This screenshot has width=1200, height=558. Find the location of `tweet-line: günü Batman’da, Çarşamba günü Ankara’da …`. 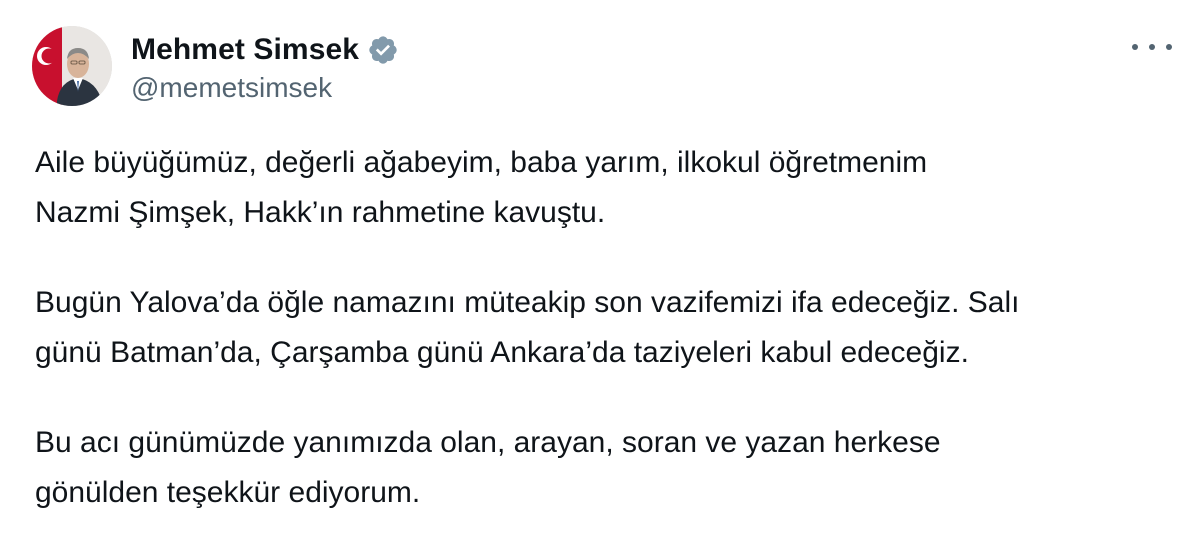

tweet-line: günü Batman’da, Çarşamba günü Ankara’da … is located at coordinates (502, 352).